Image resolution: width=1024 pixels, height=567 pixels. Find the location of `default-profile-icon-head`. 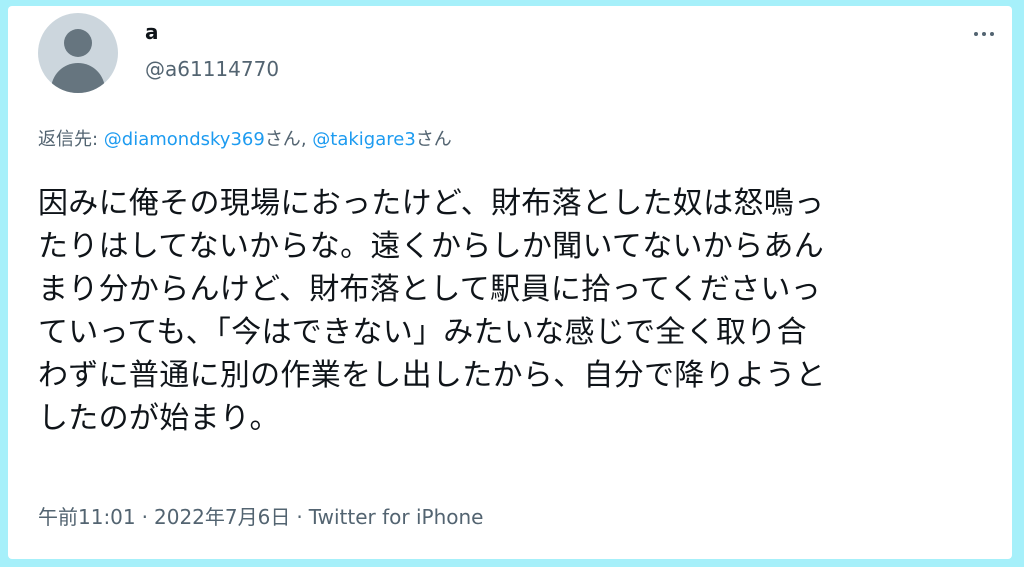

default-profile-icon-head is located at coordinates (78, 43).